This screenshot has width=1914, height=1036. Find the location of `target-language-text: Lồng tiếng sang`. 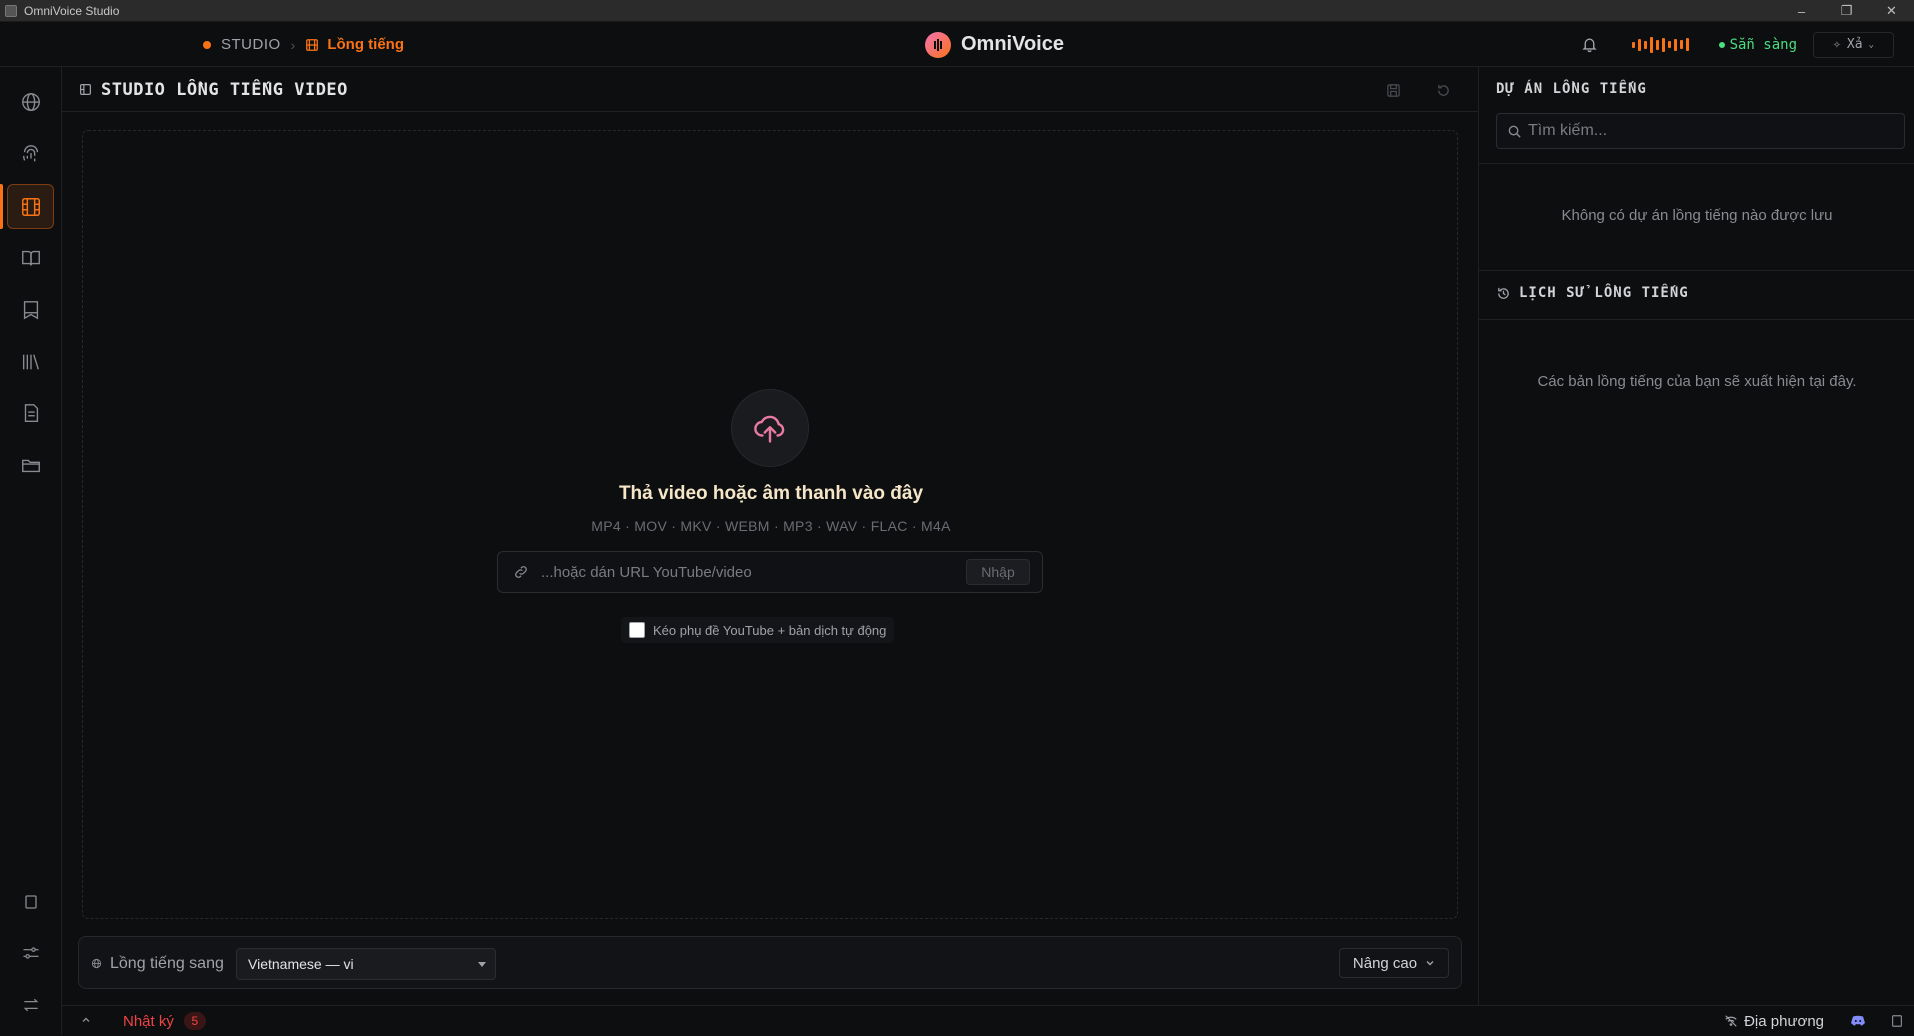

target-language-text: Lồng tiếng sang is located at coordinates (167, 963).